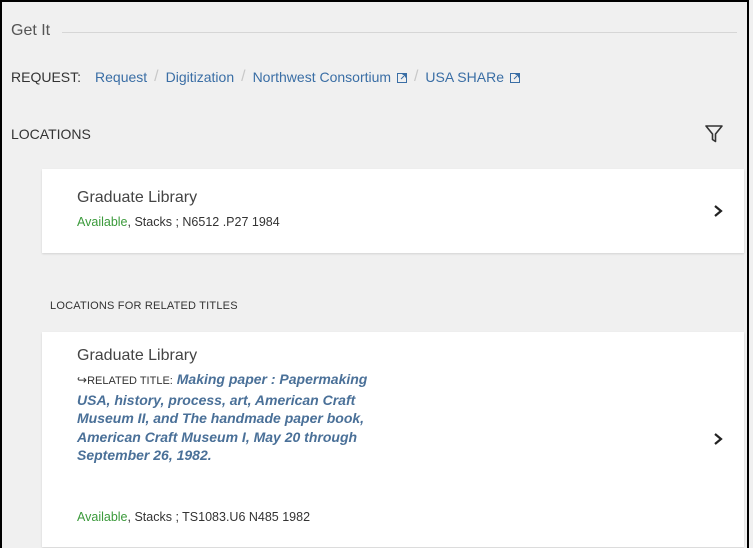  Describe the element at coordinates (51, 134) in the screenshot. I see `locations-label: LOCATIONS` at that location.